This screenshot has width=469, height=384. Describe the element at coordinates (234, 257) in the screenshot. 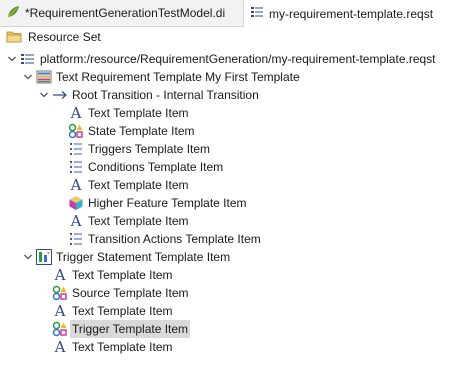

I see `tree-node: Trigger Statement Template Item` at that location.